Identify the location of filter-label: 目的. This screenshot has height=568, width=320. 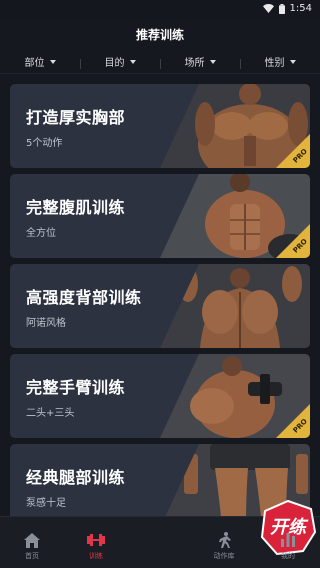
(114, 63).